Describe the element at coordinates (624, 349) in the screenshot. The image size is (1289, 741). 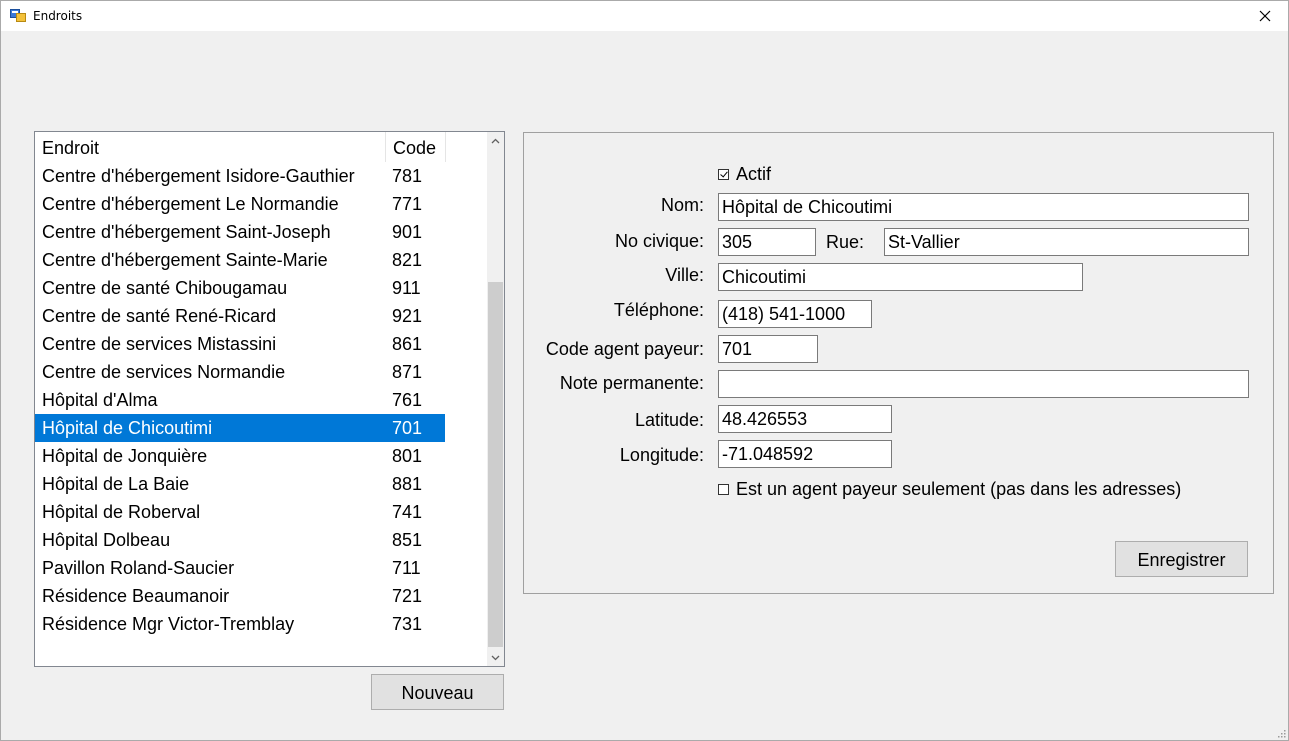
I see `code-agent-label: Code agent payeur:` at that location.